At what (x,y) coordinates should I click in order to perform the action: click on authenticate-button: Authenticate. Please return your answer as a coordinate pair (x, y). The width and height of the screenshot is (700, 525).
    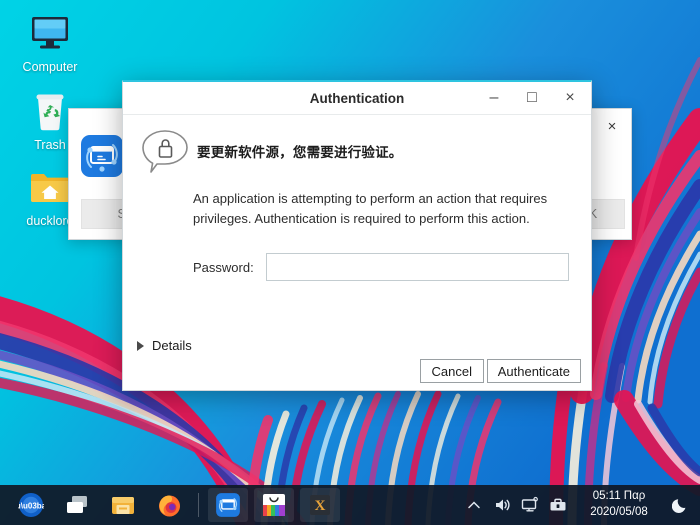
    Looking at the image, I should click on (533, 371).